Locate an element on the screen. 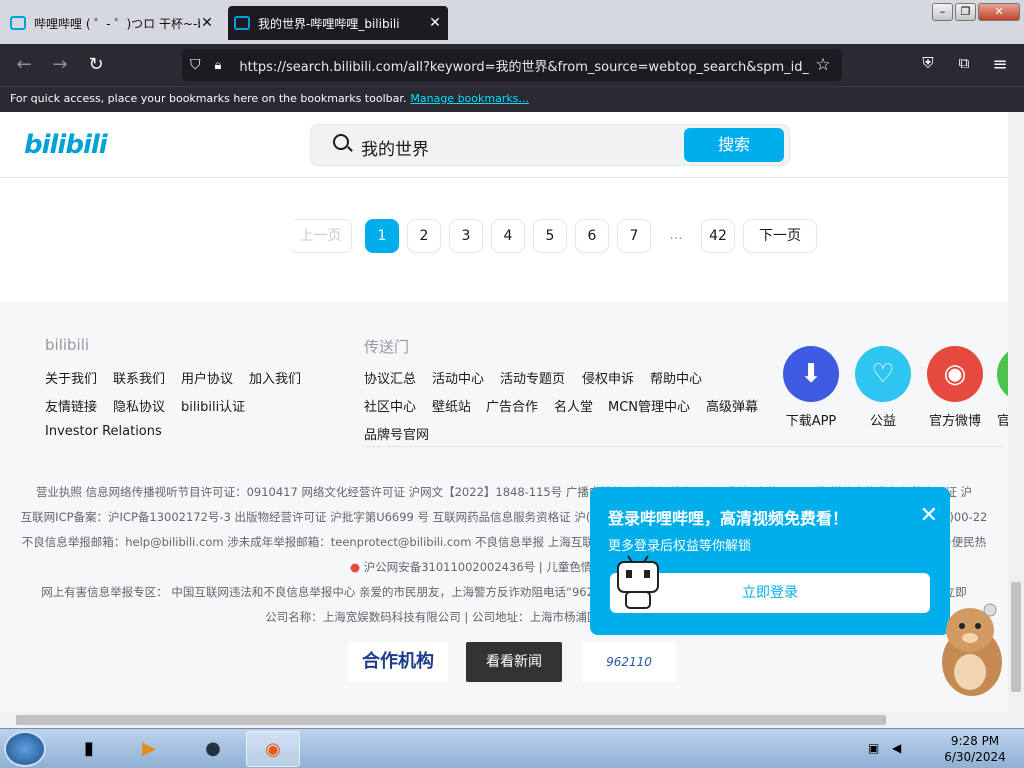 This screenshot has height=768, width=1024. page-button-6: 6 is located at coordinates (592, 236).